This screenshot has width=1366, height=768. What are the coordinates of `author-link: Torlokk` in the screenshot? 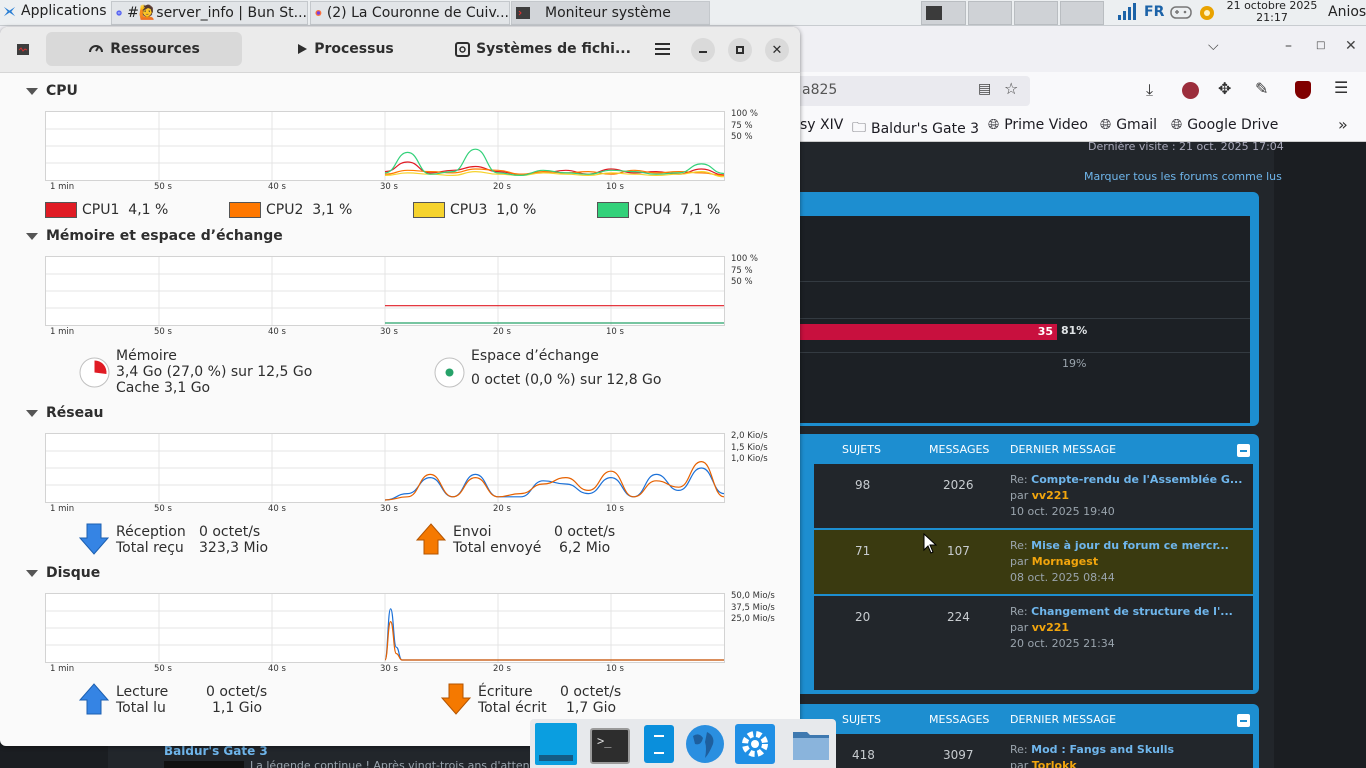 It's located at (1054, 763).